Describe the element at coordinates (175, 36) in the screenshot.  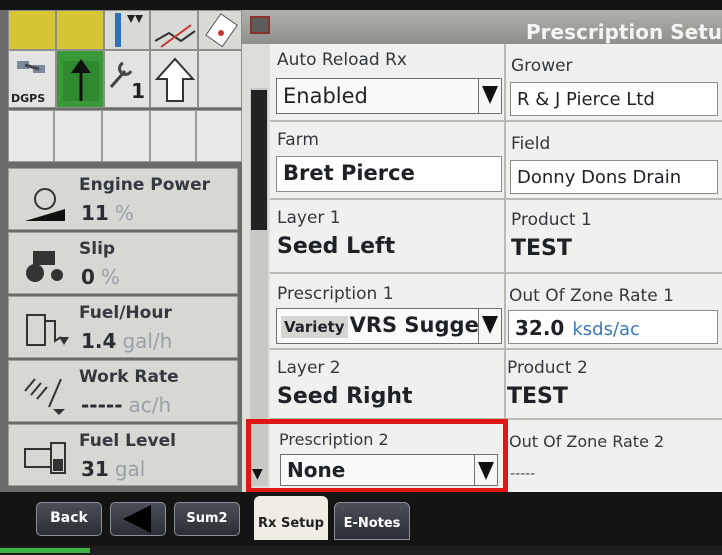
I see `field-boundary-icon` at that location.